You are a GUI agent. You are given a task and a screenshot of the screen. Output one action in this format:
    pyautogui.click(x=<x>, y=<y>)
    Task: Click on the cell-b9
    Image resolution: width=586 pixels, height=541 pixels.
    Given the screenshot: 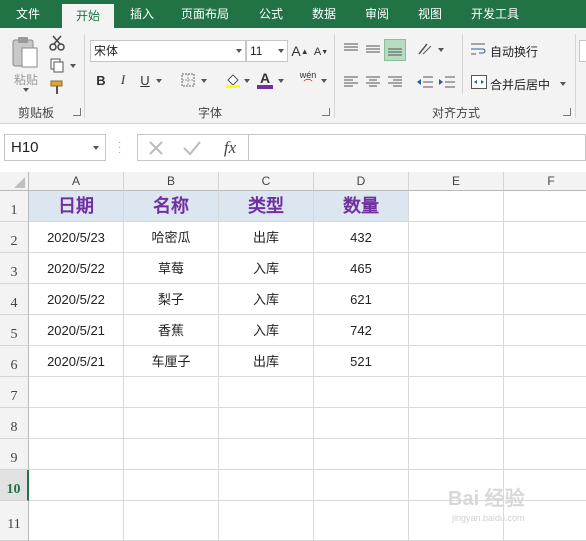 What is the action you would take?
    pyautogui.click(x=171, y=454)
    